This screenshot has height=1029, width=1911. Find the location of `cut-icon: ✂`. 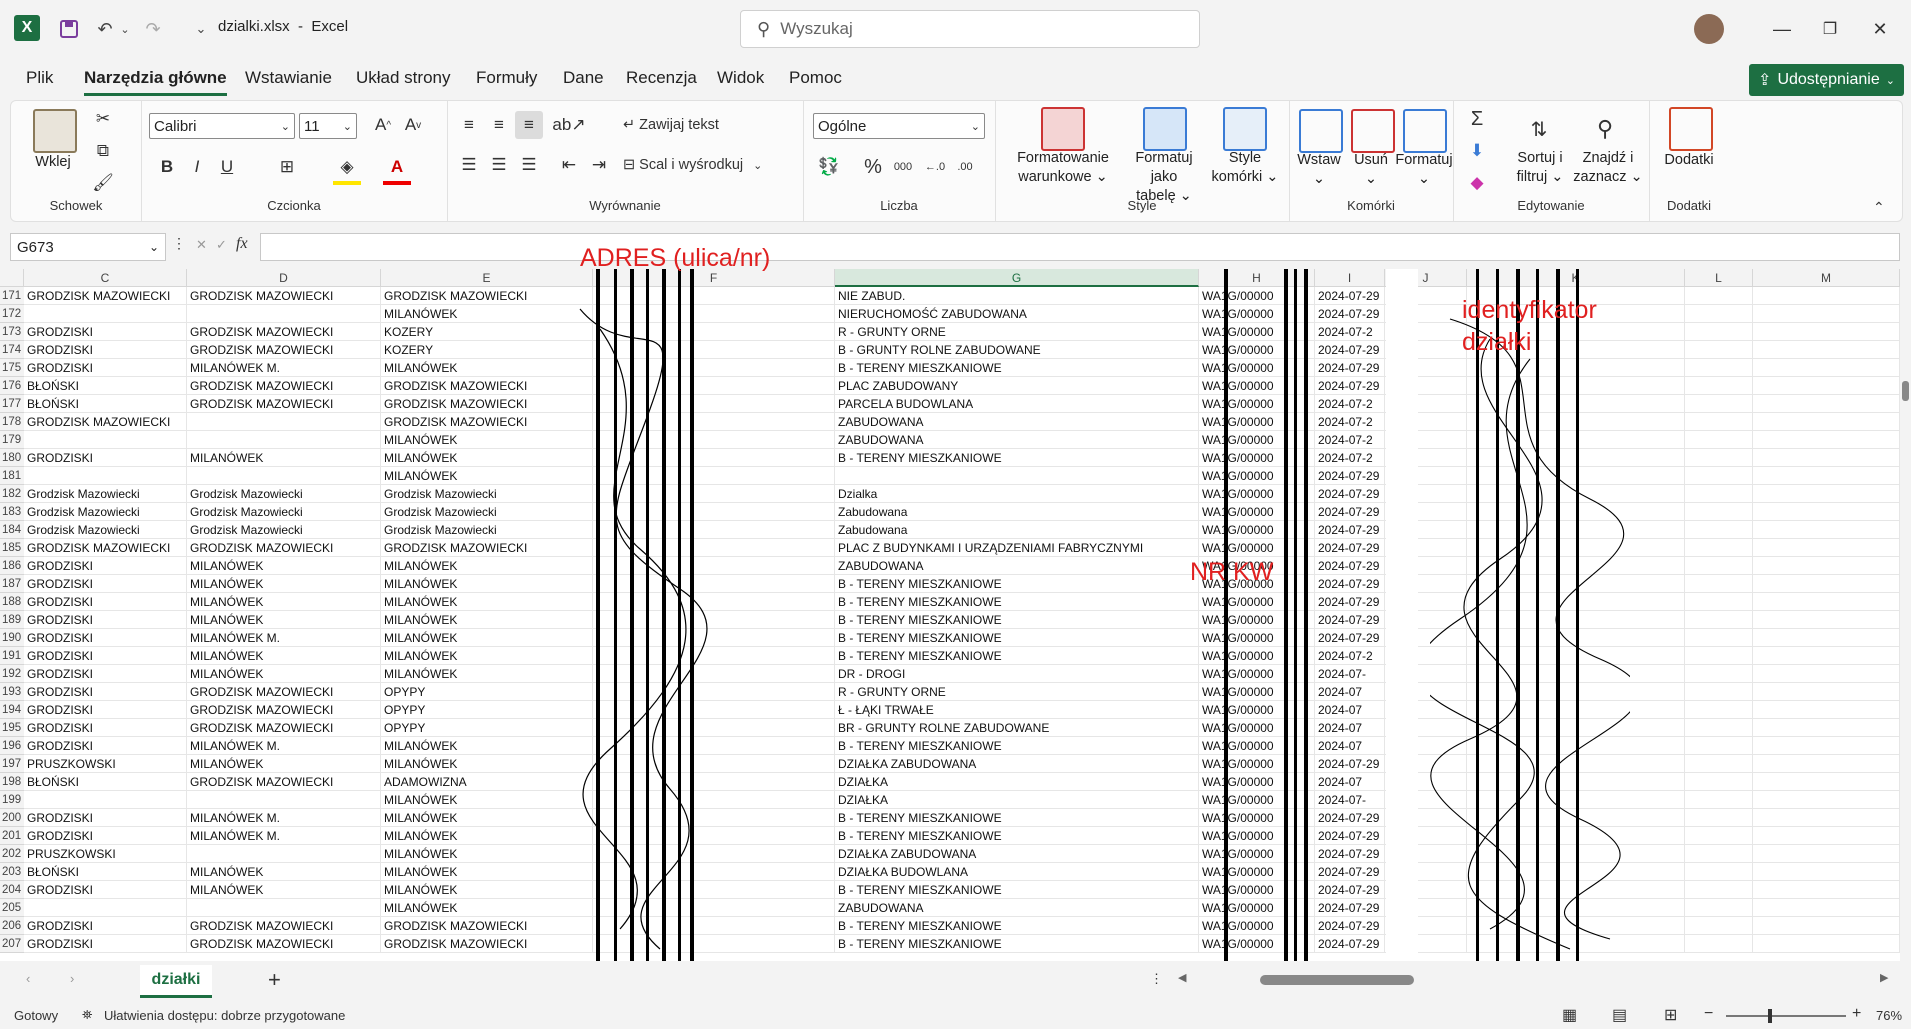

cut-icon: ✂ is located at coordinates (103, 119).